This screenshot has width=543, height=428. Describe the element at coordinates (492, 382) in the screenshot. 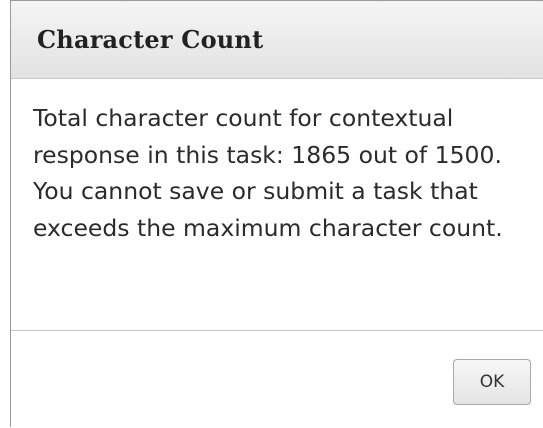

I see `ok-button: OK` at that location.